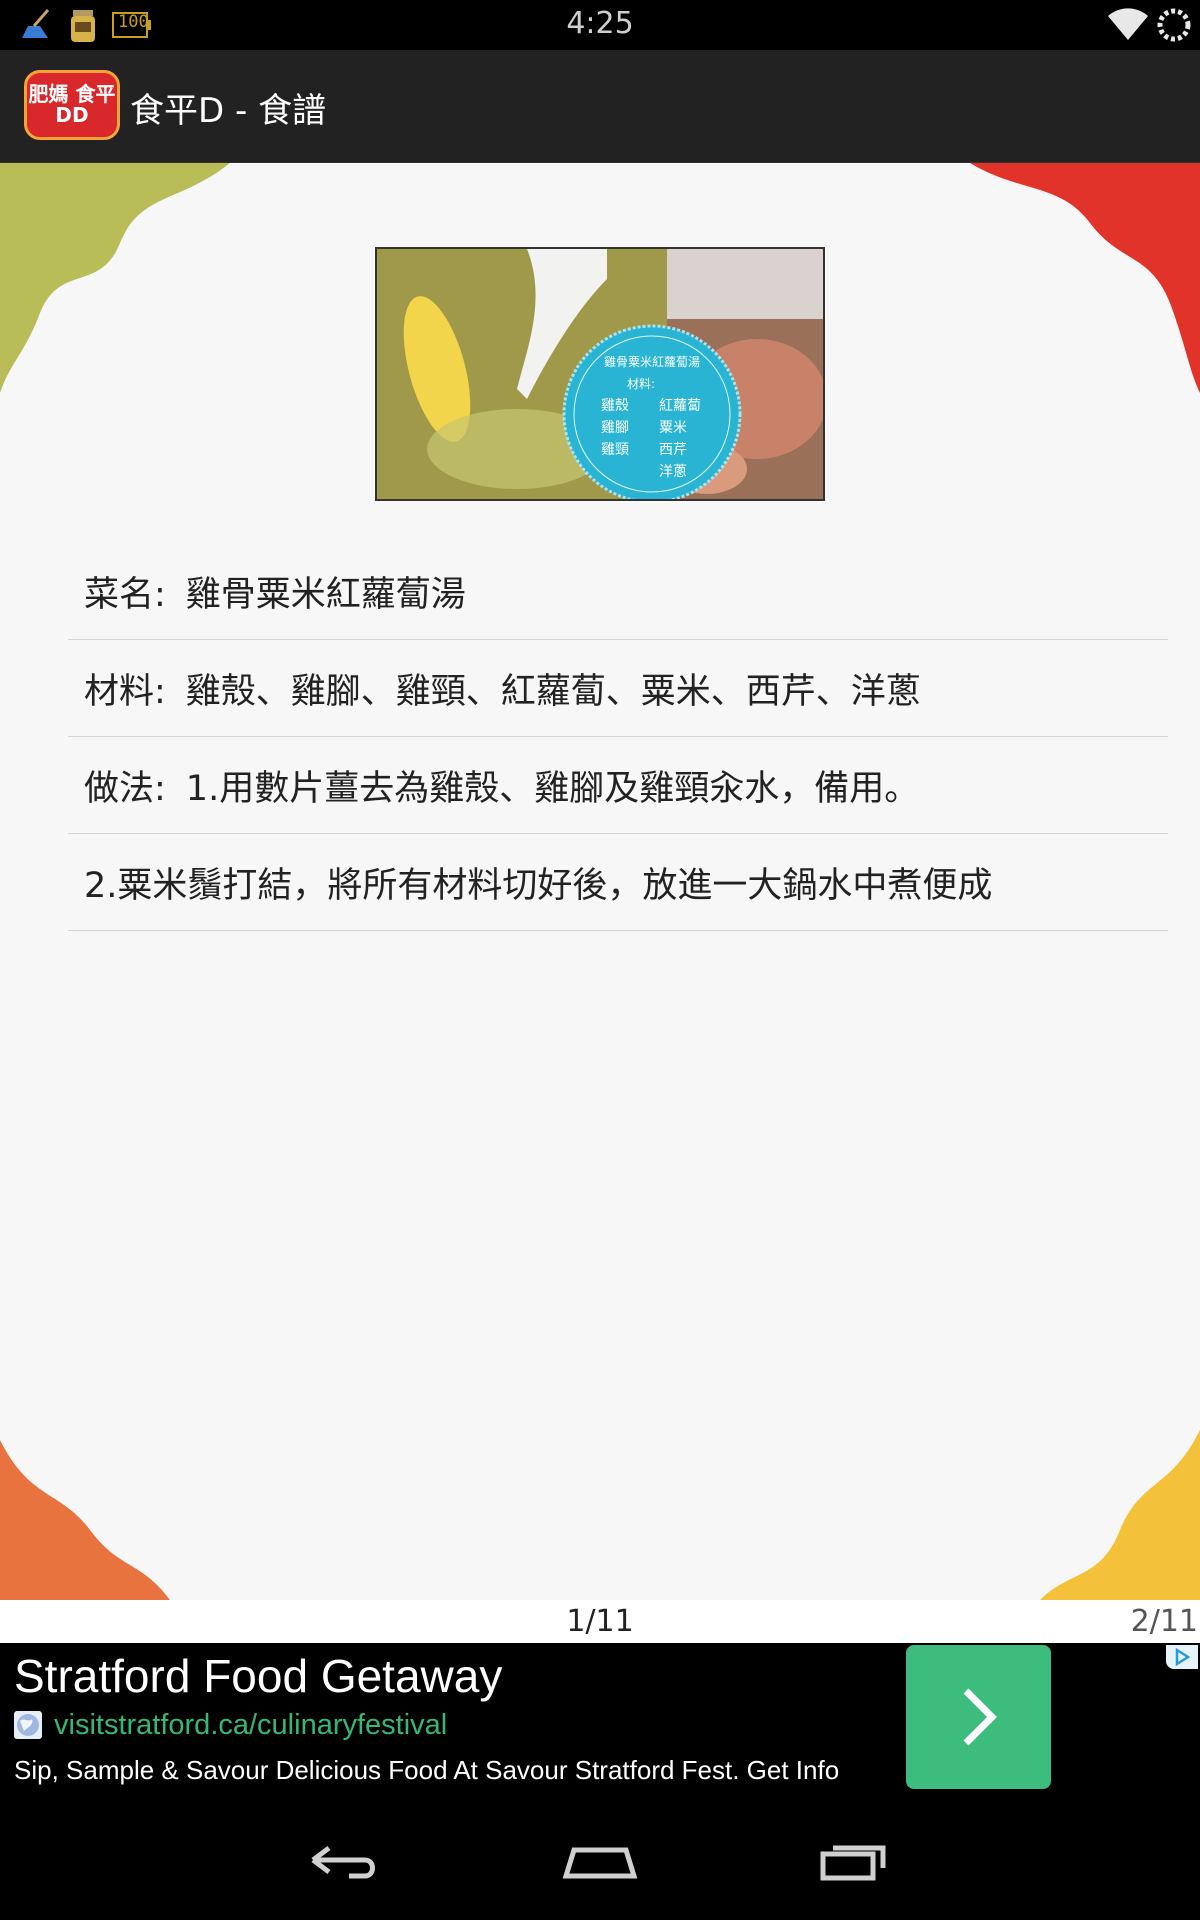 The image size is (1200, 1920). Describe the element at coordinates (673, 428) in the screenshot. I see `photo-ingredient: 粟米` at that location.